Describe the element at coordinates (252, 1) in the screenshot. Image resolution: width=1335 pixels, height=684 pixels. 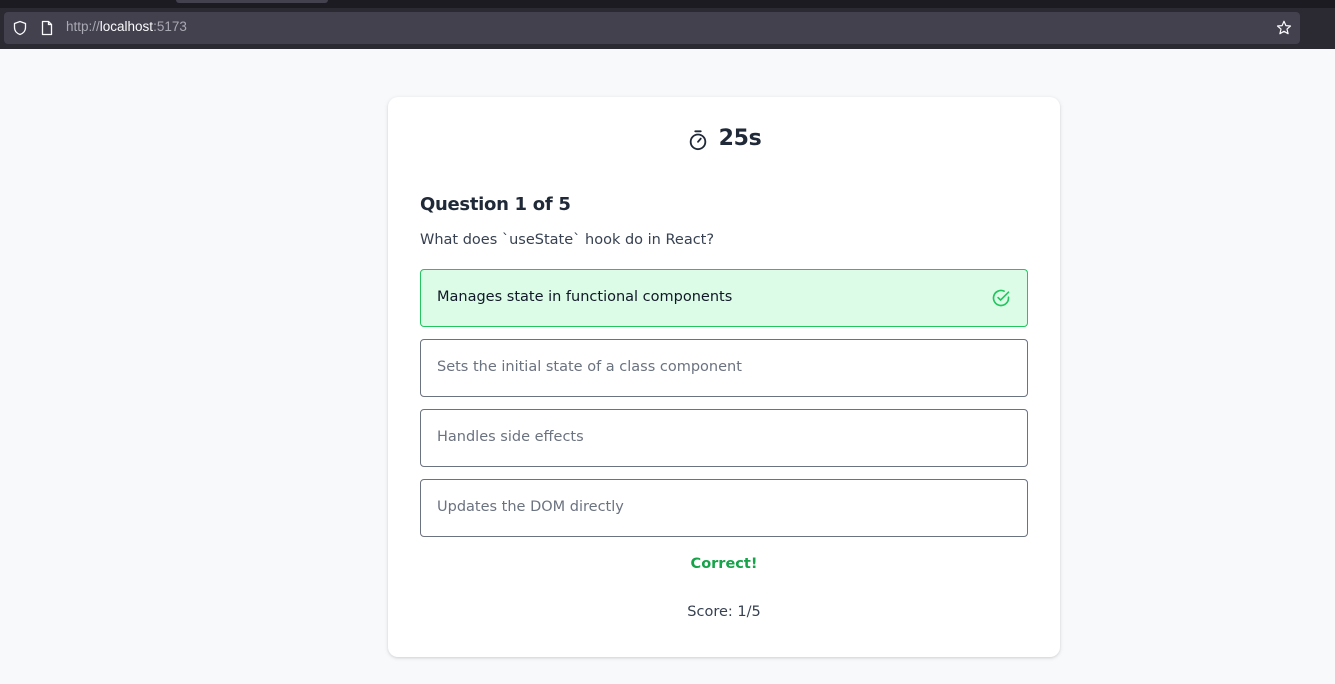
I see `active-tab` at that location.